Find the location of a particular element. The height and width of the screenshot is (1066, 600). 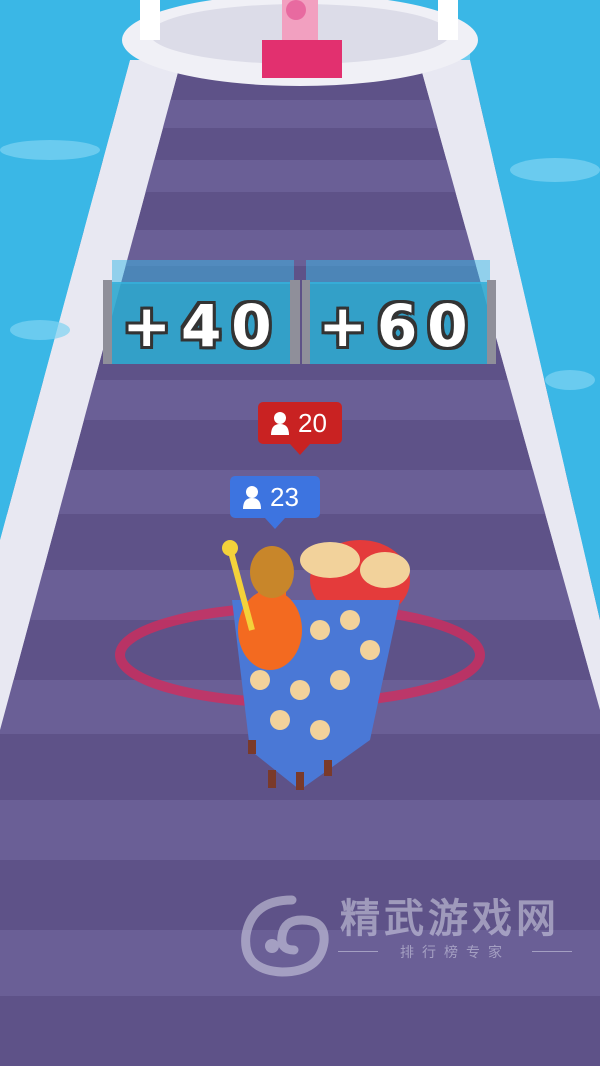

player-count-badge: 23 is located at coordinates (275, 502).